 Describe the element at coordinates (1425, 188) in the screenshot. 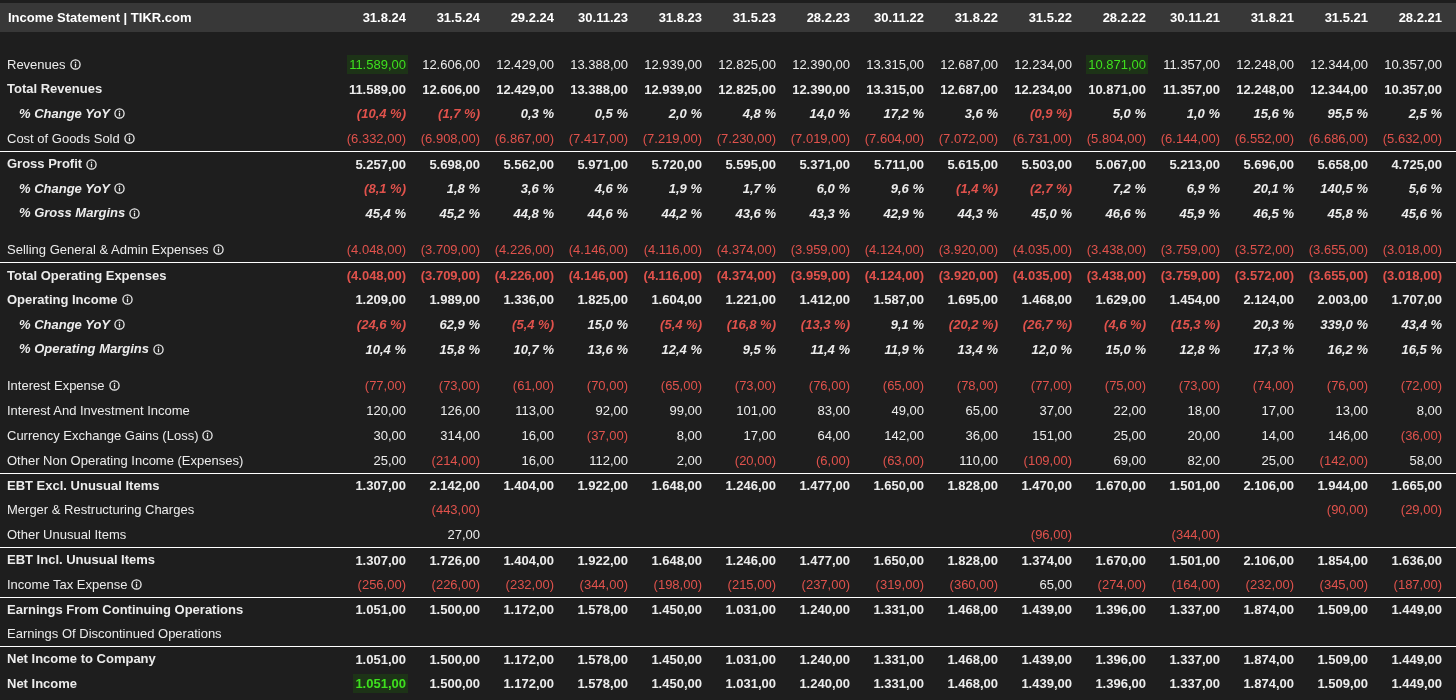

I see `table-cell-text: 5,6 %` at that location.